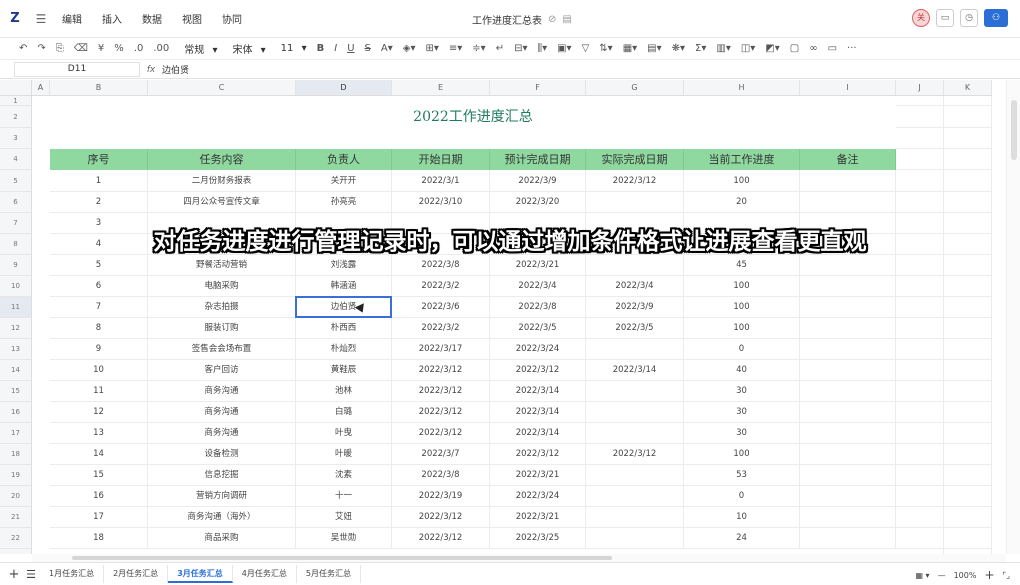  What do you see at coordinates (222, 496) in the screenshot?
I see `table-cell: 营销方向调研` at bounding box center [222, 496].